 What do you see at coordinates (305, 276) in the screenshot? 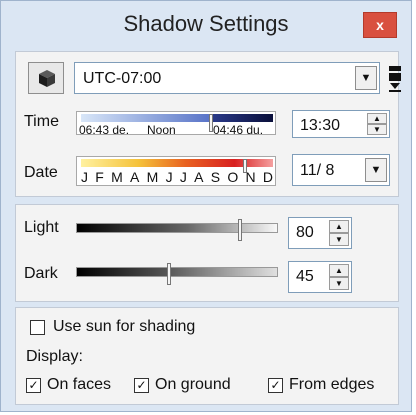
I see `dark-value: 45` at bounding box center [305, 276].